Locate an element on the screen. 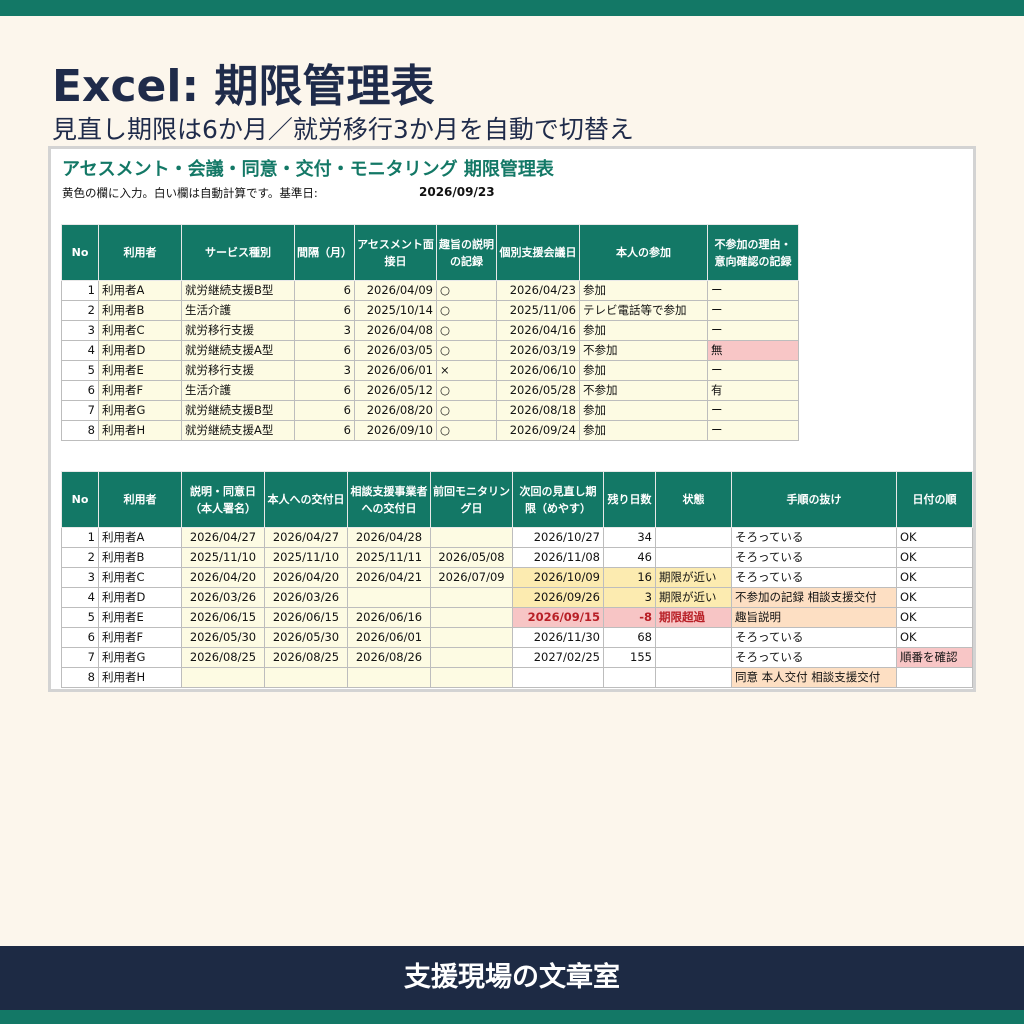  table2-cell-r1-c9: そろっている is located at coordinates (814, 557).